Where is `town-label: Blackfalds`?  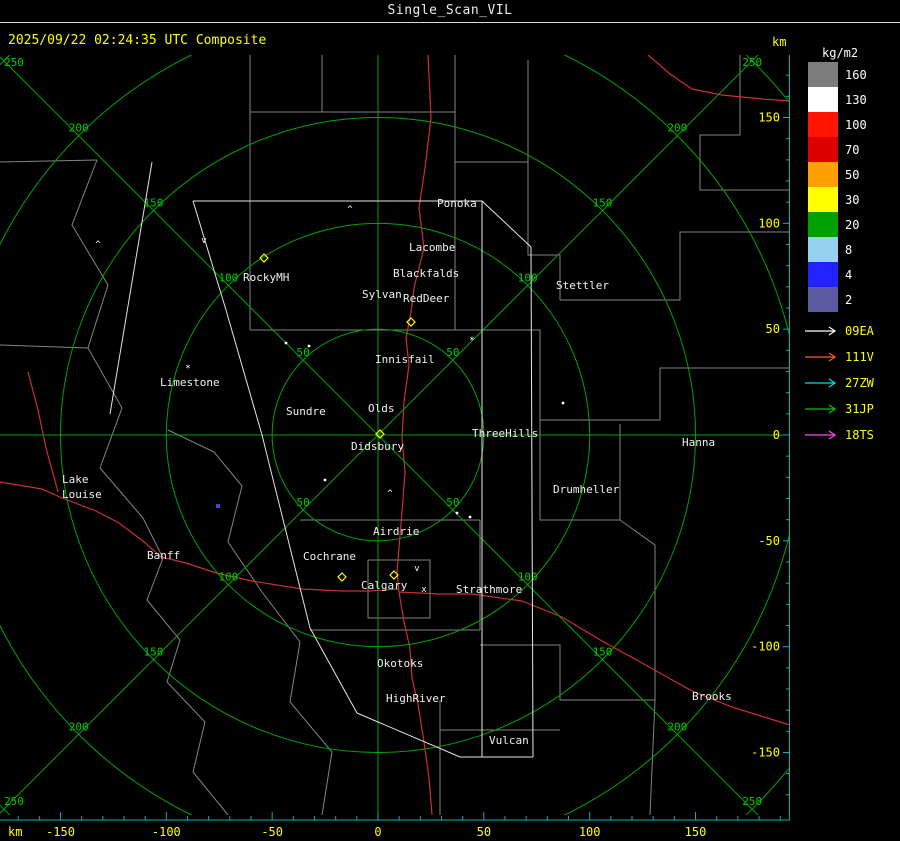 town-label: Blackfalds is located at coordinates (426, 273).